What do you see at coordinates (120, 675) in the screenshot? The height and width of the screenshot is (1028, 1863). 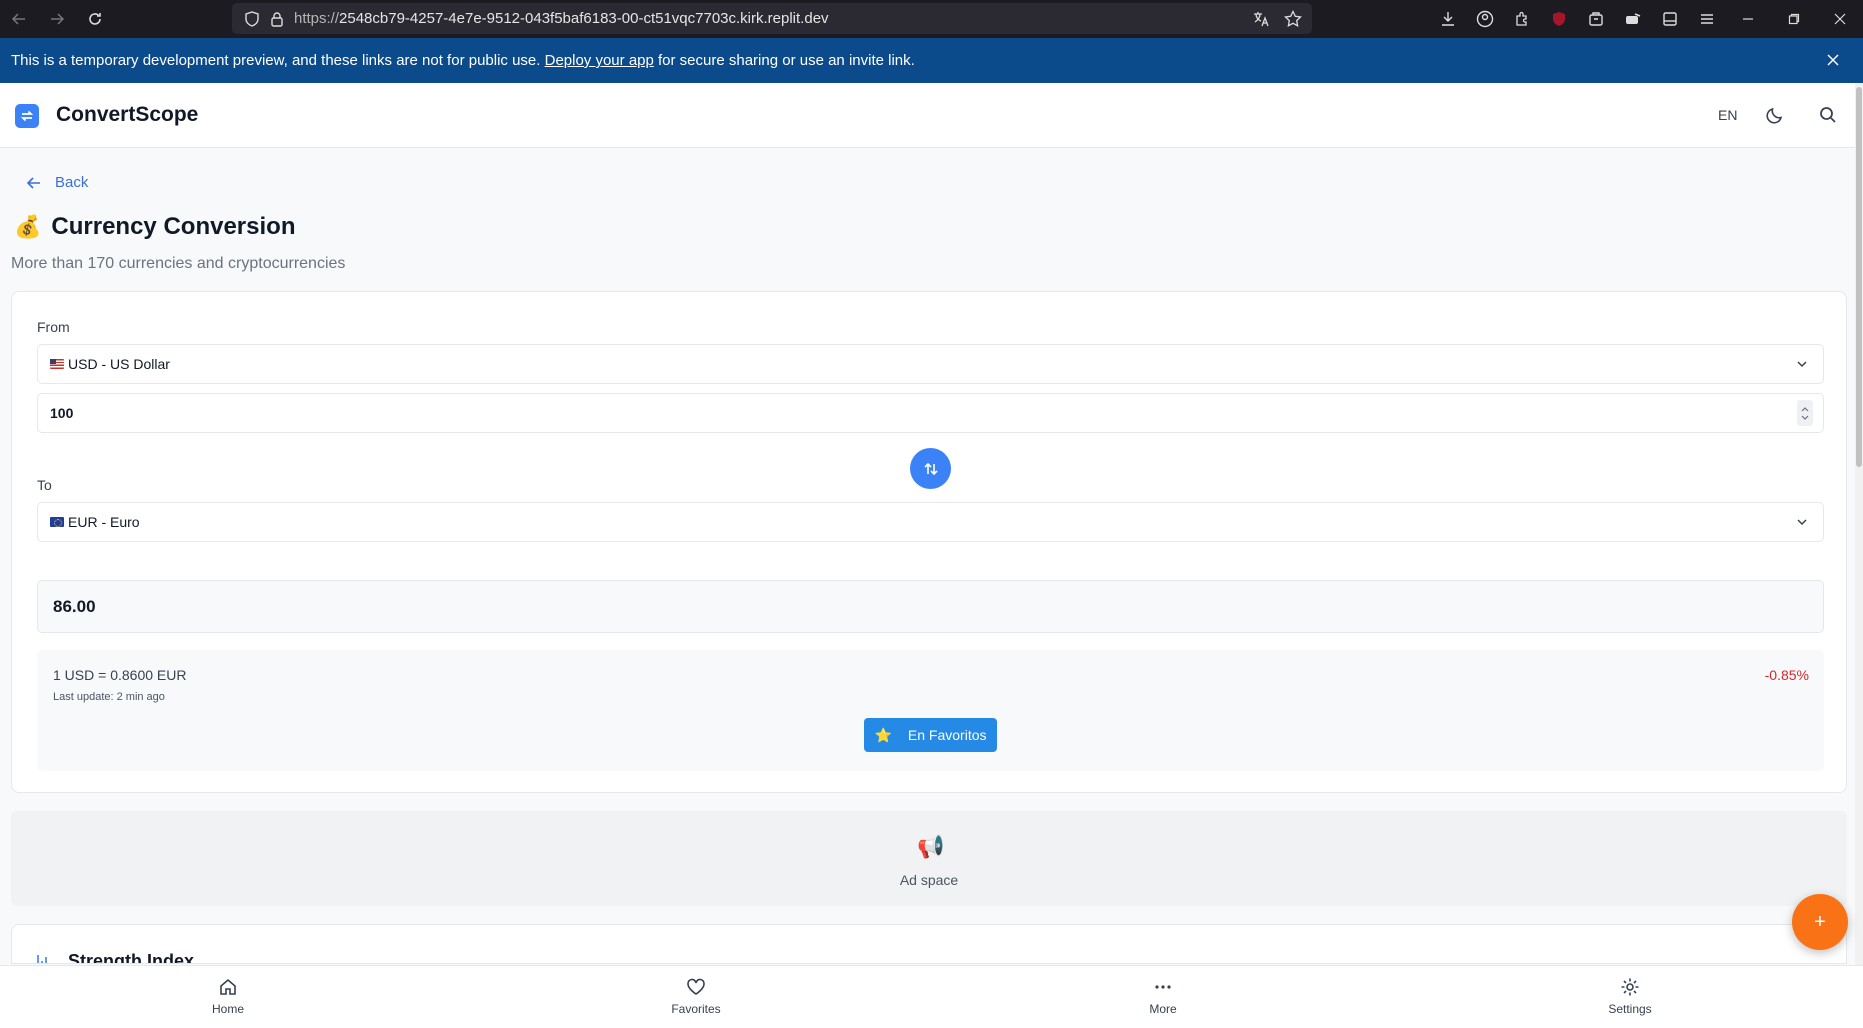 I see `exchange-rate: 1 USD = 0.8600 EUR` at bounding box center [120, 675].